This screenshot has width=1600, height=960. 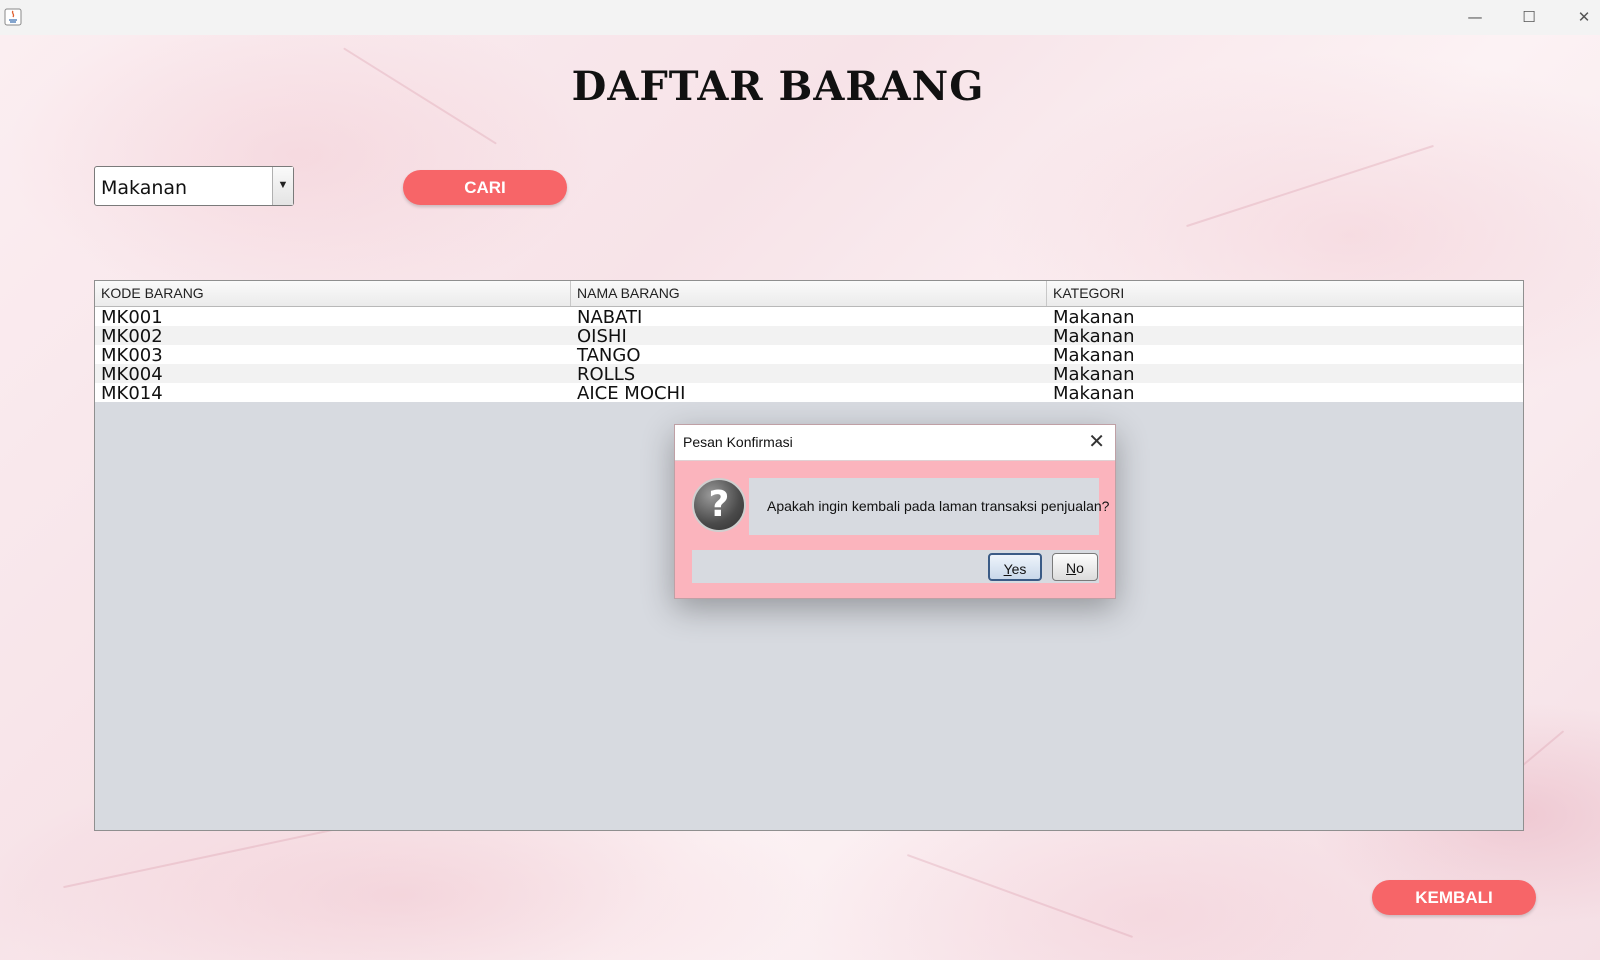 What do you see at coordinates (1285, 293) in the screenshot?
I see `column-header-kategori: KATEGORI` at bounding box center [1285, 293].